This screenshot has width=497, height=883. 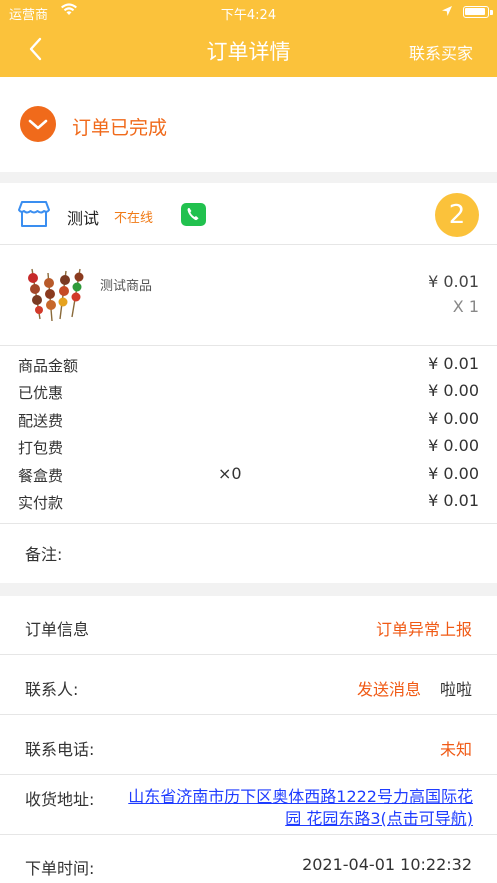 What do you see at coordinates (126, 286) in the screenshot?
I see `product-name: 测试商品` at bounding box center [126, 286].